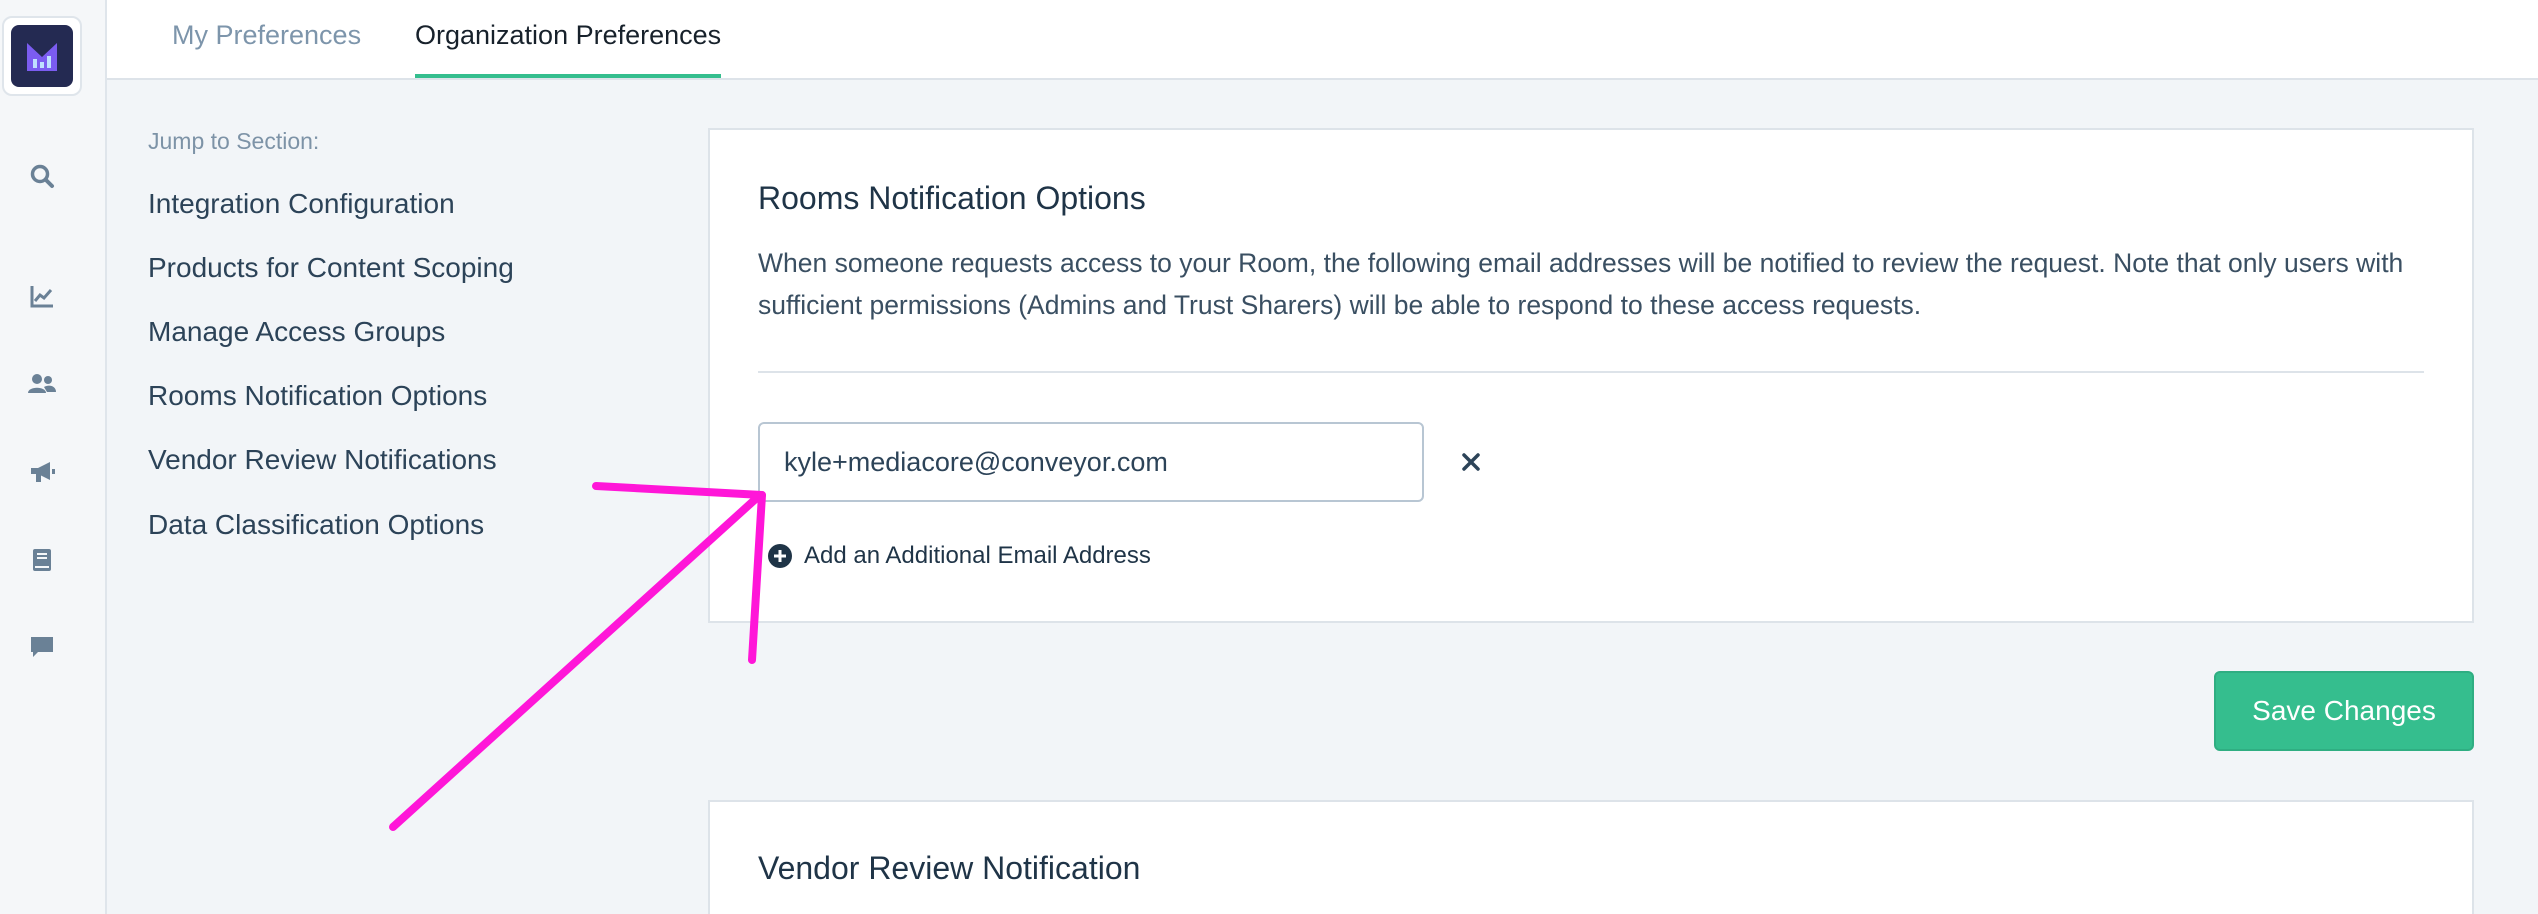  Describe the element at coordinates (576, 661) in the screenshot. I see `arrow-shaft` at that location.